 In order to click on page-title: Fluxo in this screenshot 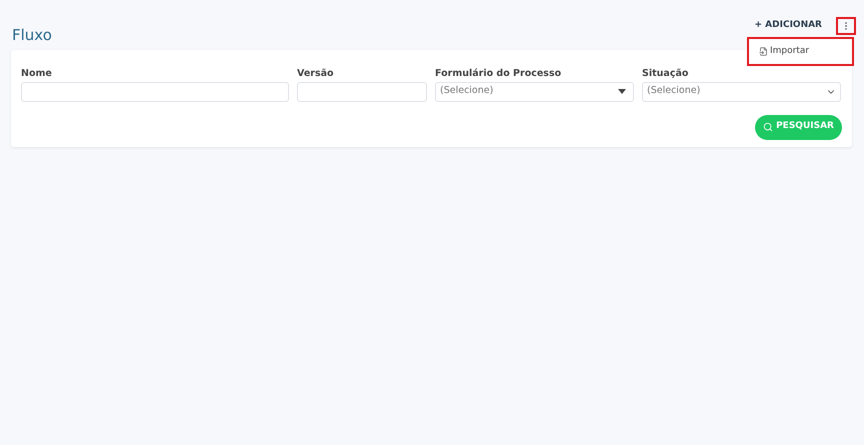, I will do `click(32, 35)`.